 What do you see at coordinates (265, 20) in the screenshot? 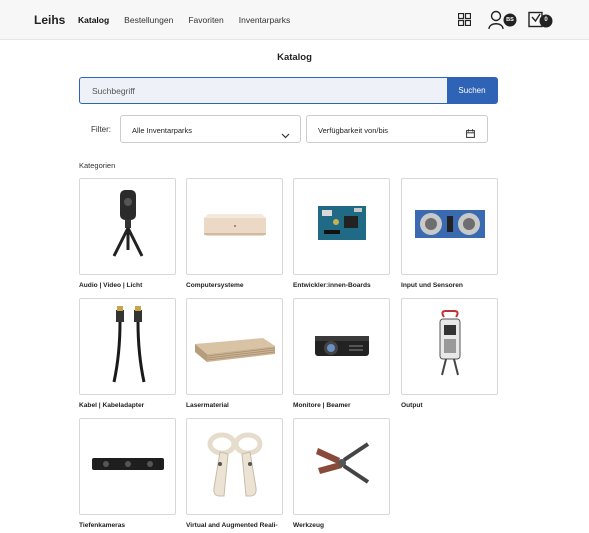
I see `nav-inventarparks: Inventarparks` at bounding box center [265, 20].